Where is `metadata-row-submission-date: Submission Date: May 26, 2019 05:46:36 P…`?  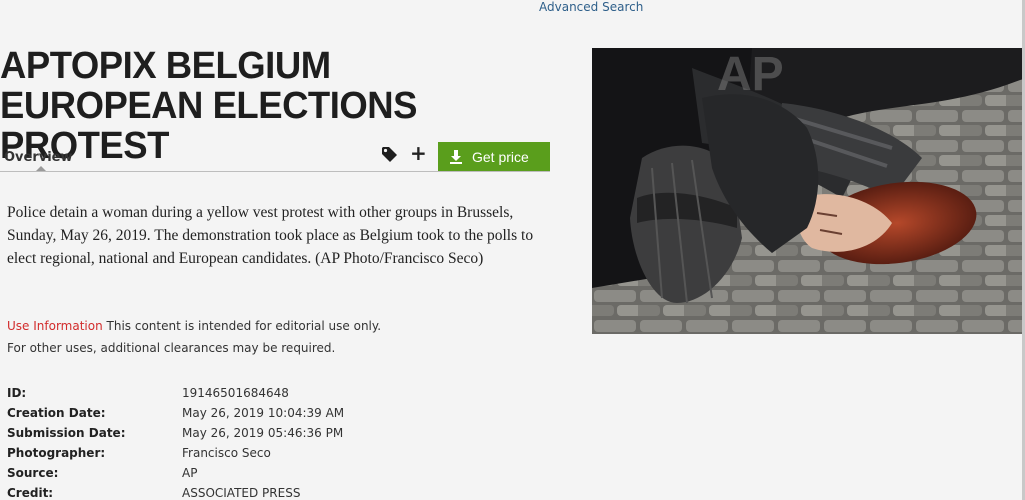
metadata-row-submission-date: Submission Date: May 26, 2019 05:46:36 P… is located at coordinates (175, 433).